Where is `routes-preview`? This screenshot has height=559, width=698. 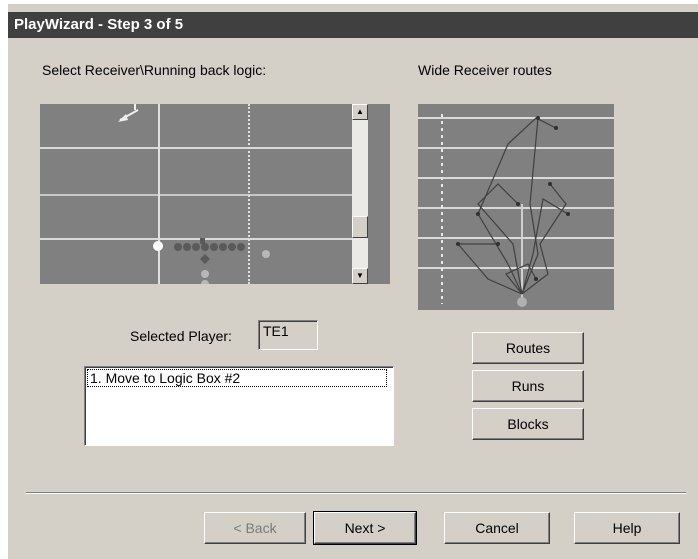 routes-preview is located at coordinates (516, 207).